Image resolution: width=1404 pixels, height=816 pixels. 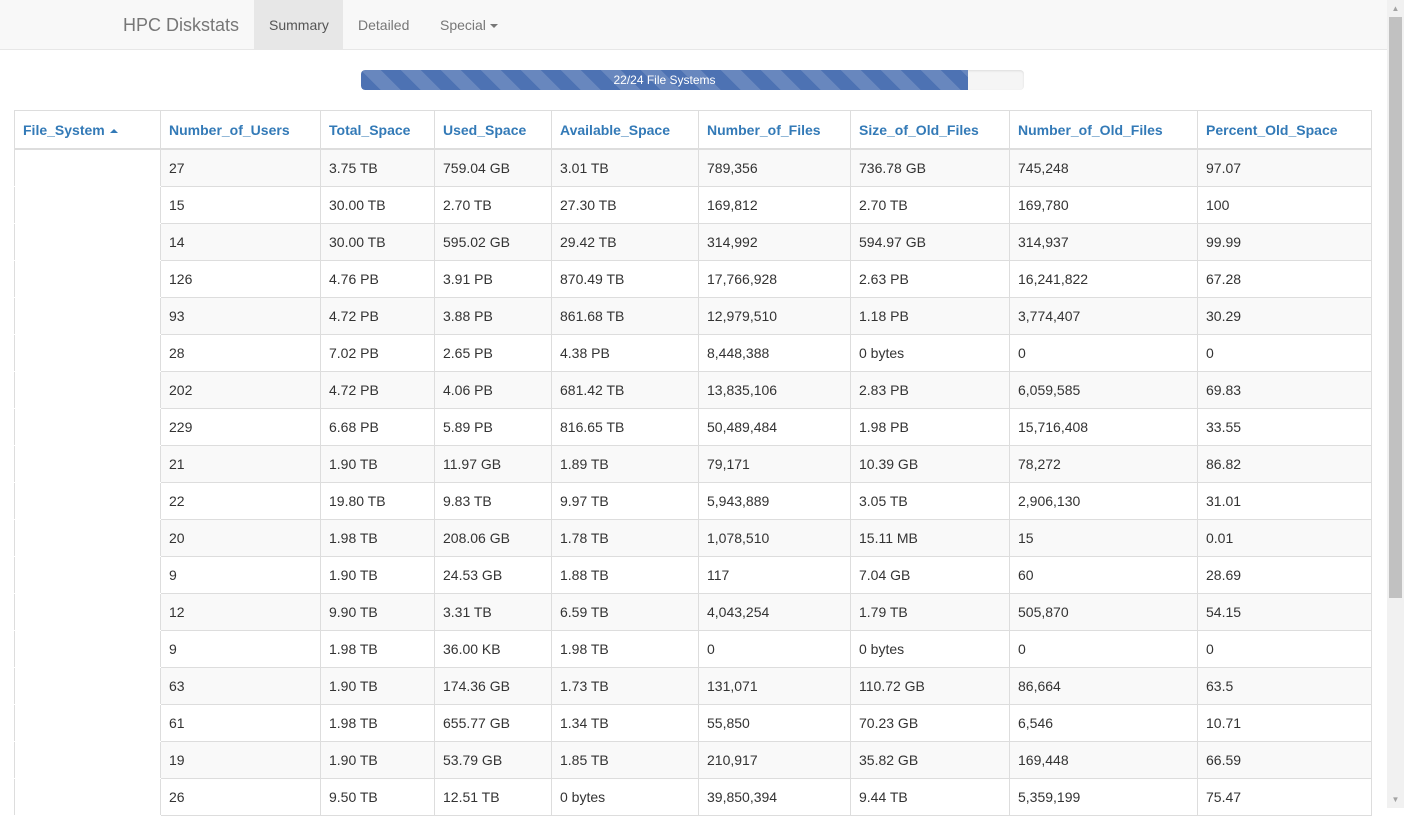 What do you see at coordinates (774, 797) in the screenshot?
I see `cell-number-of-files: 39,850,394` at bounding box center [774, 797].